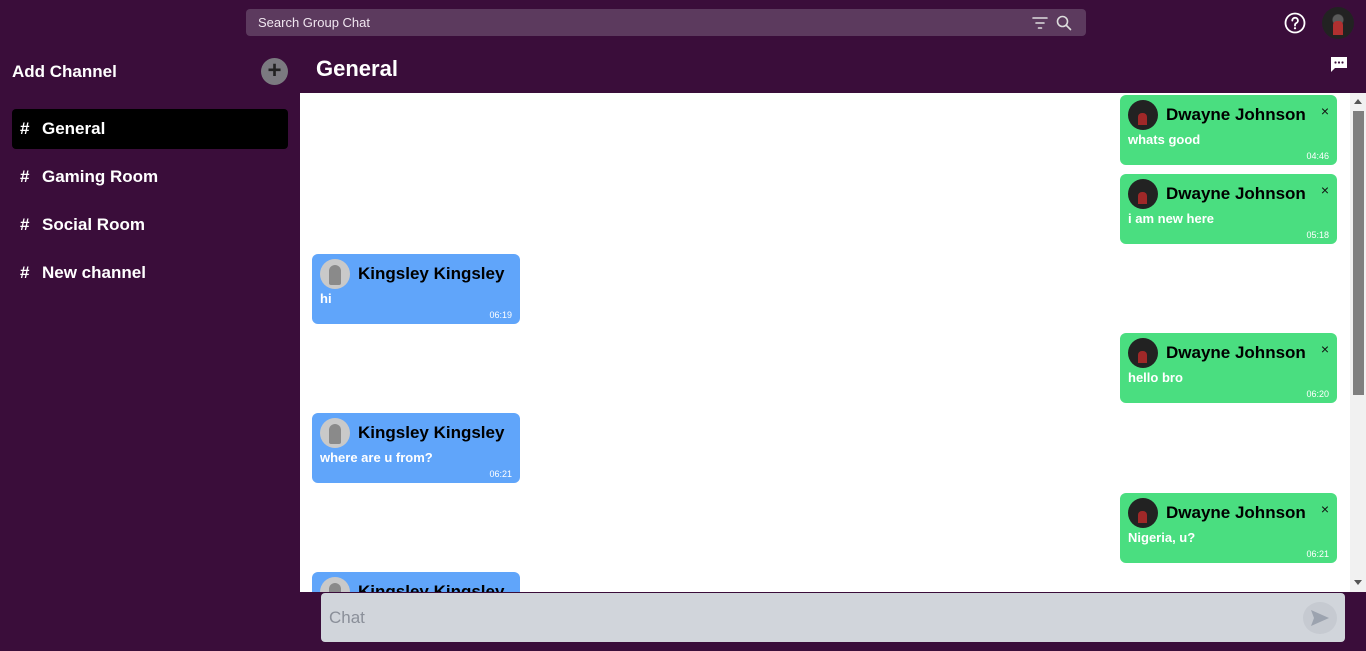  Describe the element at coordinates (100, 176) in the screenshot. I see `channel-label: Gaming Room` at that location.